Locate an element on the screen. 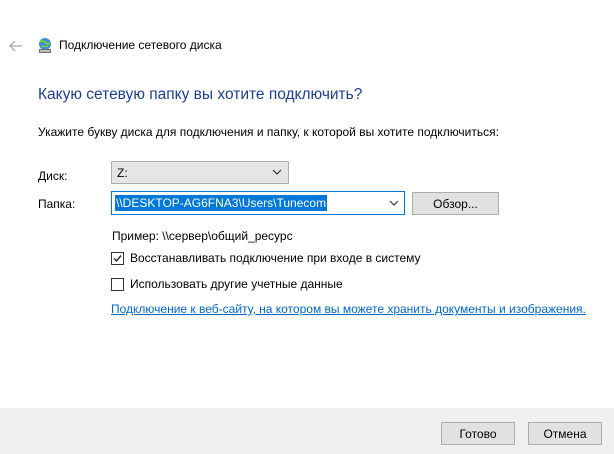  folder-path-value: \\DESKTOP-AG6FNA3\Users\Tunecom is located at coordinates (221, 203).